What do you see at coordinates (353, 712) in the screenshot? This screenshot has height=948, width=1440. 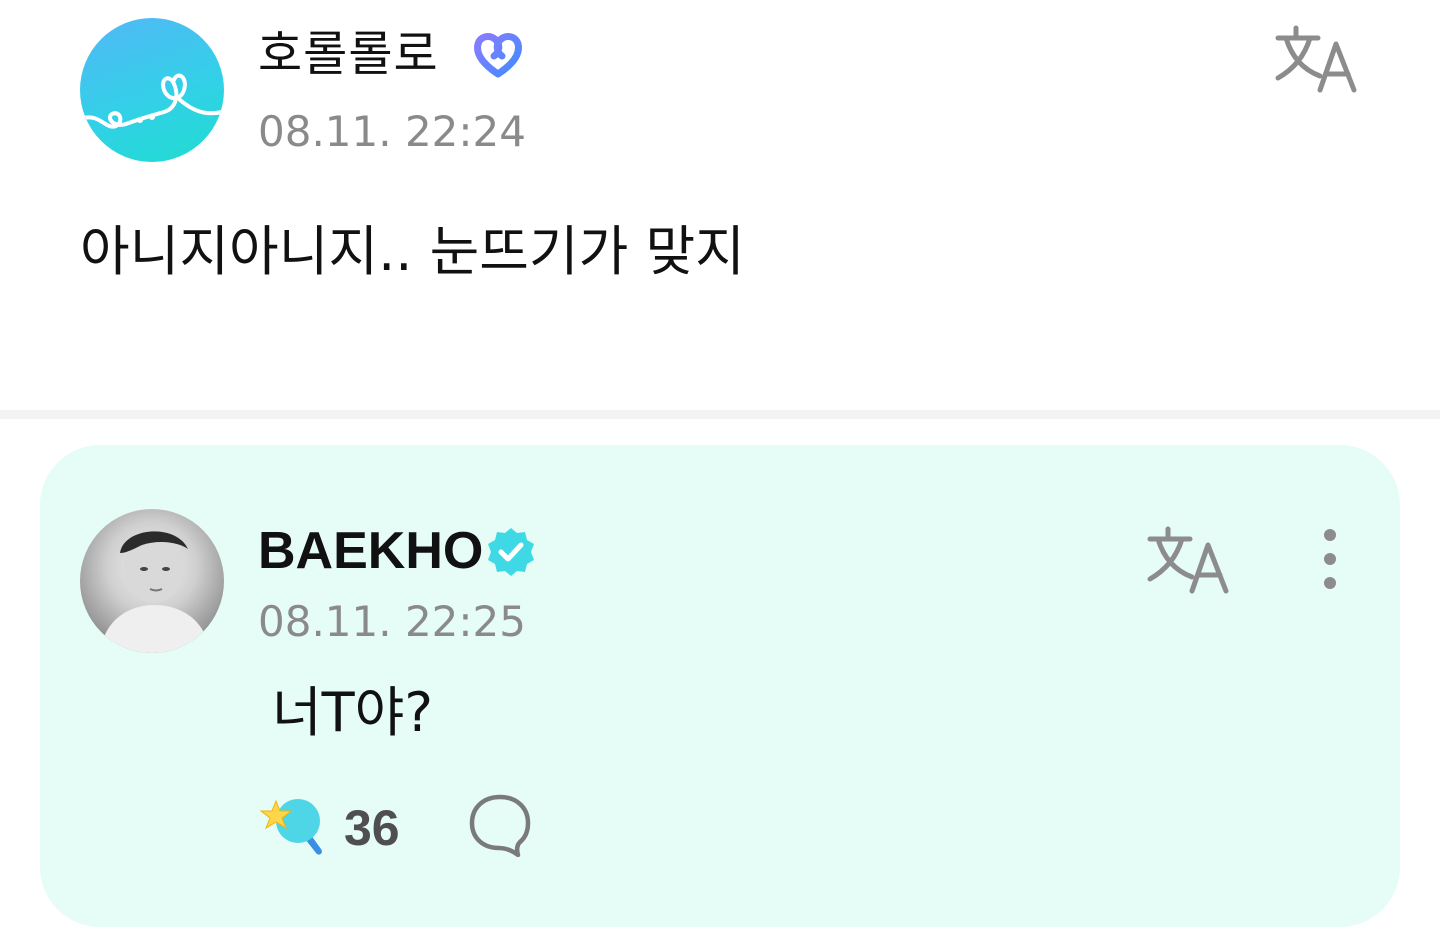 I see `reply-body: 너T야?` at bounding box center [353, 712].